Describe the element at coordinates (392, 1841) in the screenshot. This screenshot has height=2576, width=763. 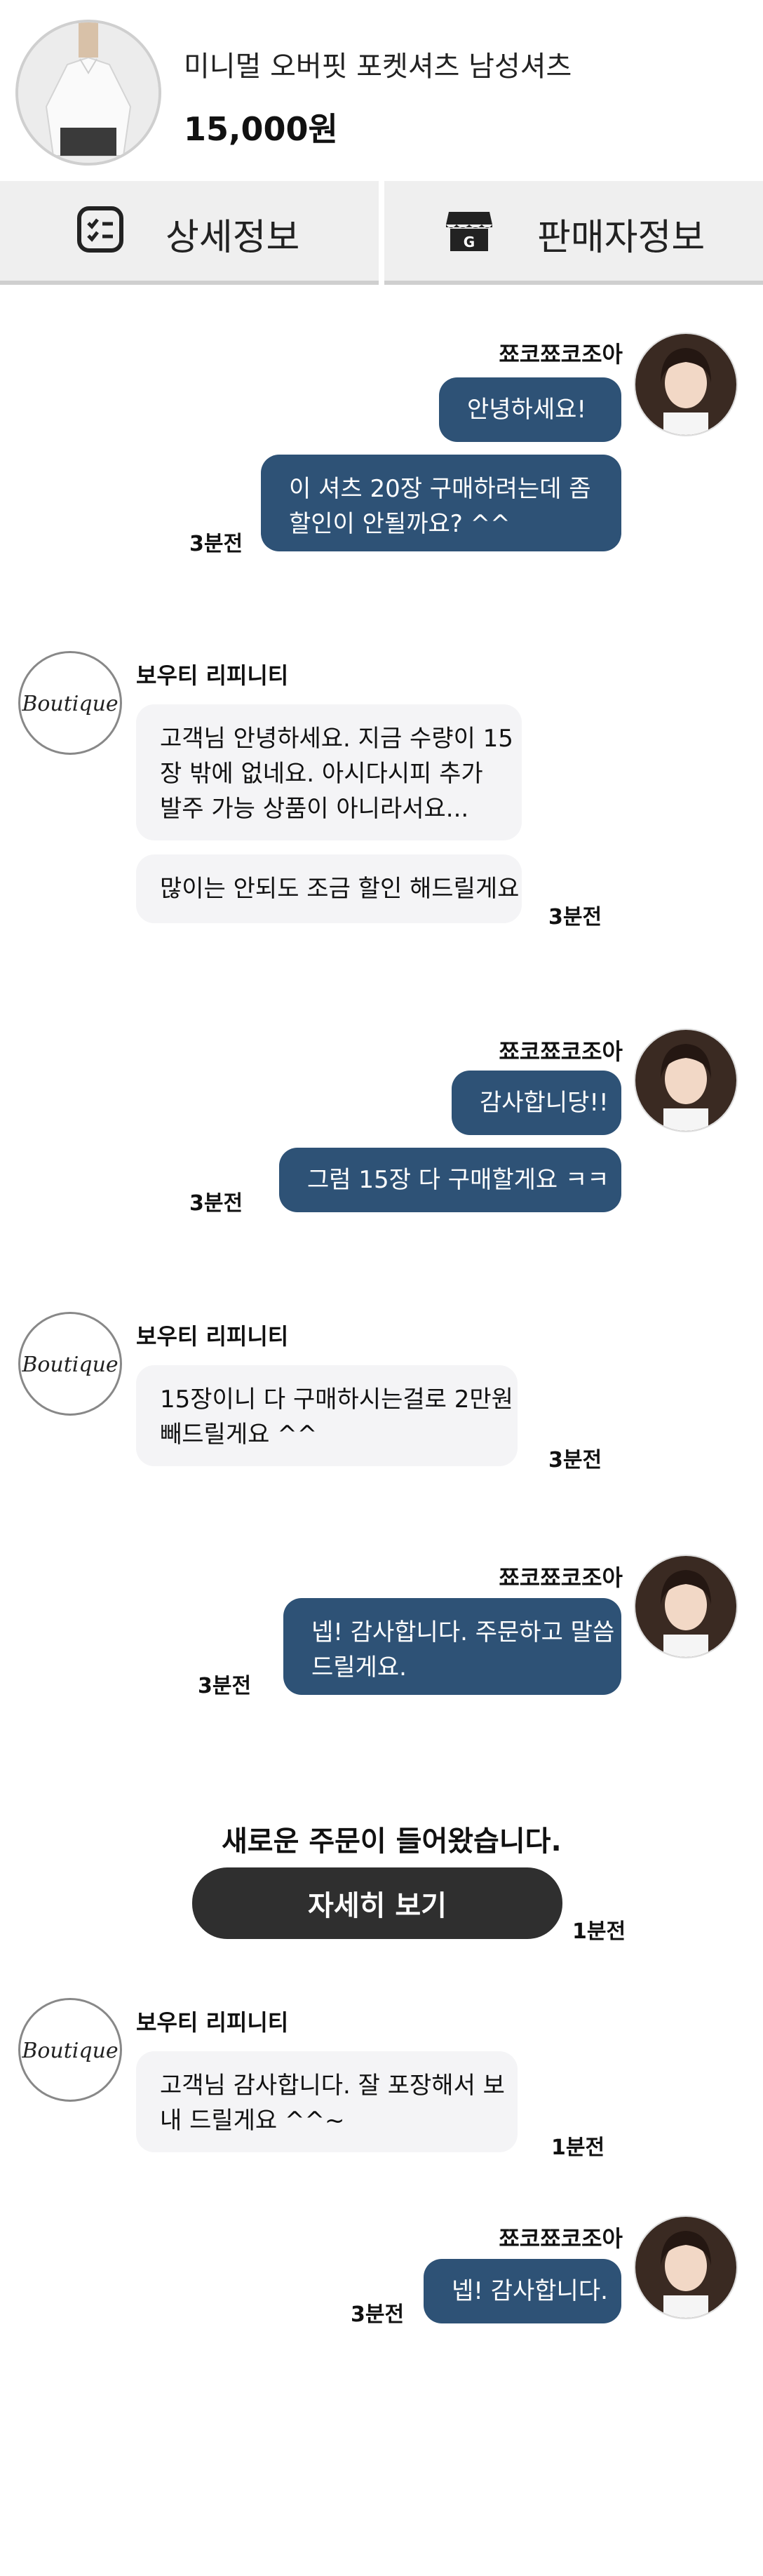
I see `order-notice-text: 새로운 주문이 들어왔습니다.` at that location.